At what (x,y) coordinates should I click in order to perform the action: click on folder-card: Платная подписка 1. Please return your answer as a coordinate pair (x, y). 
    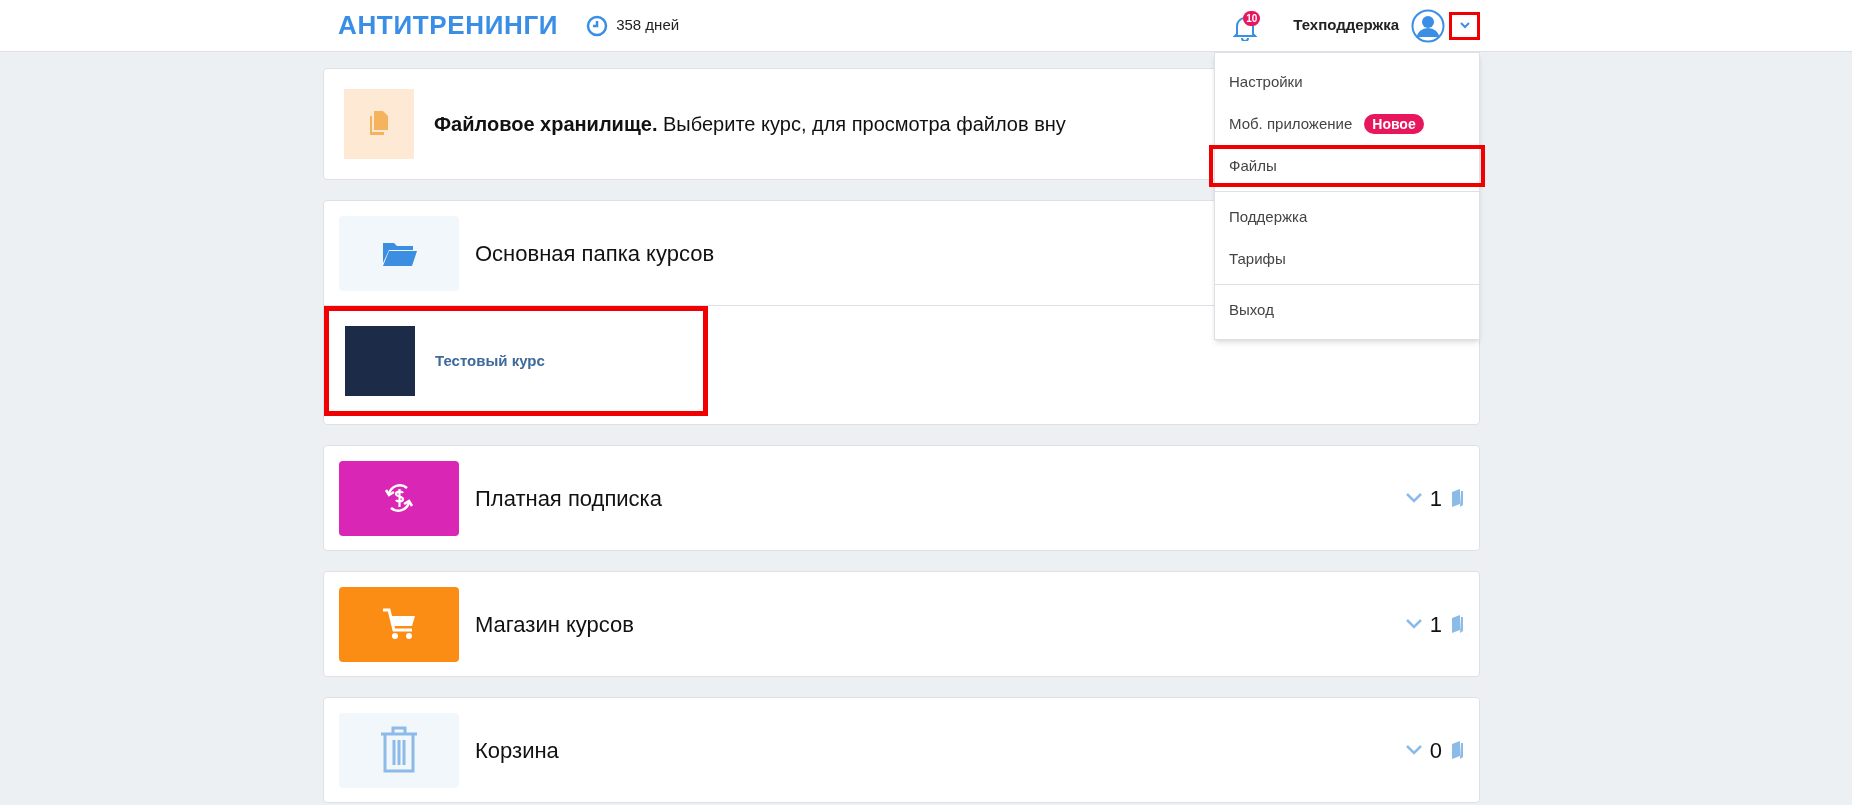
    Looking at the image, I should click on (901, 498).